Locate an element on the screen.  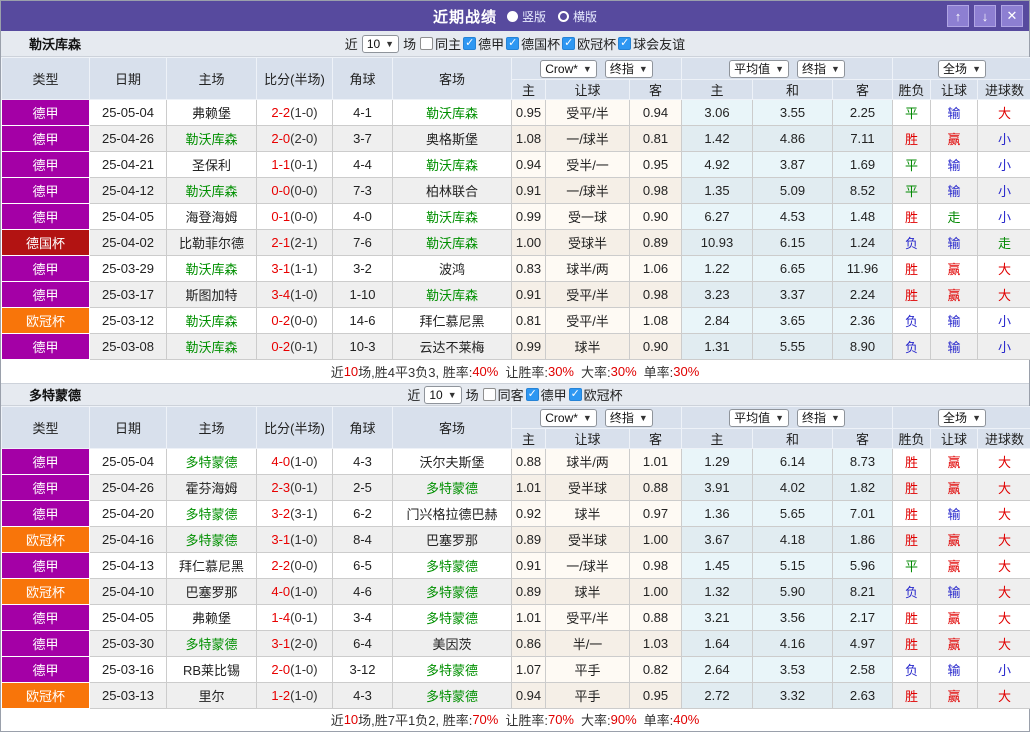
window-title: 近期战绩 is located at coordinates (464, 17).